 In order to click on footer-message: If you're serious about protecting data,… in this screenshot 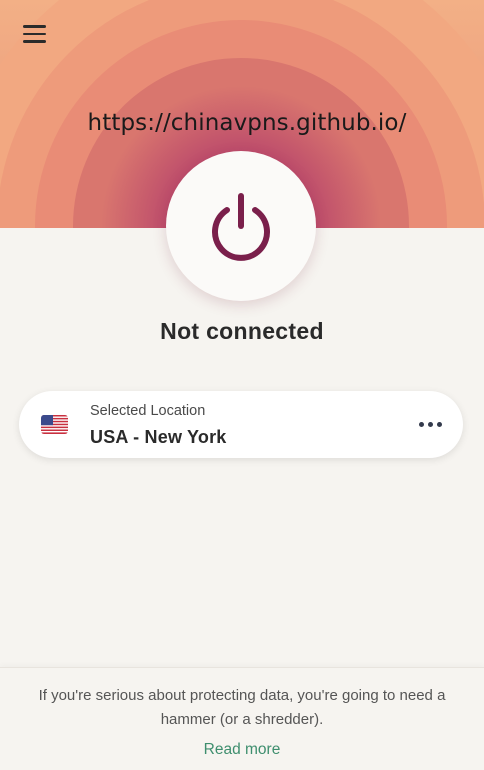, I will do `click(242, 707)`.